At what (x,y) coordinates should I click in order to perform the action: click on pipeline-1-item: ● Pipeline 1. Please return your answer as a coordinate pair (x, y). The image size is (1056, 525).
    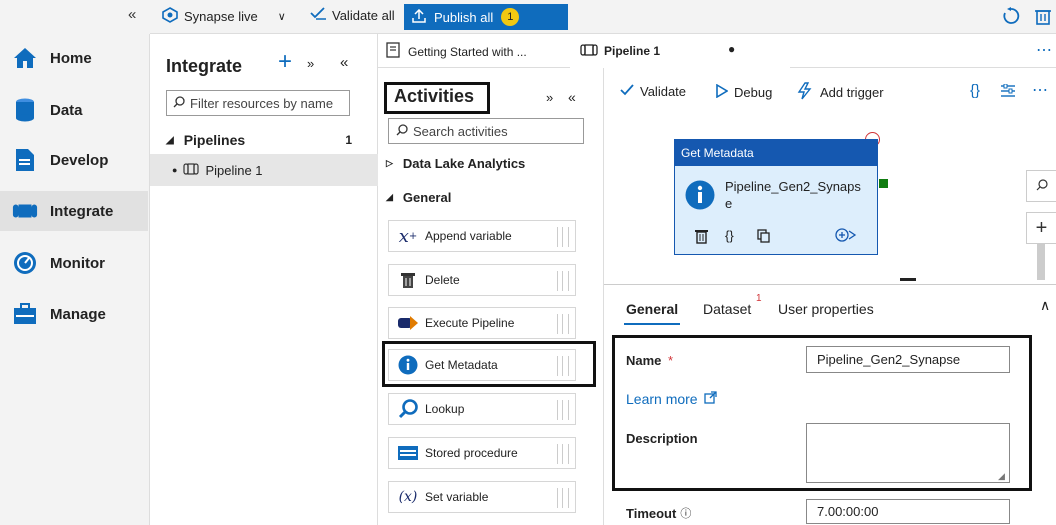
    Looking at the image, I should click on (264, 170).